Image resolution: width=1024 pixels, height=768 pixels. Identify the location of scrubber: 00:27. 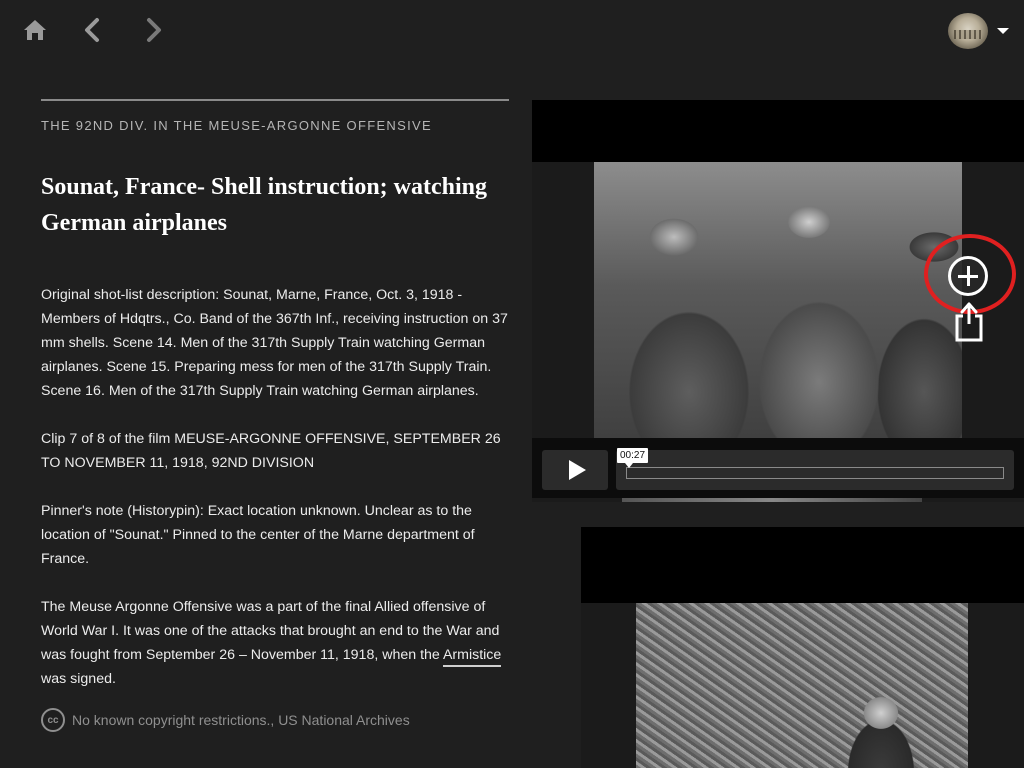
(815, 469).